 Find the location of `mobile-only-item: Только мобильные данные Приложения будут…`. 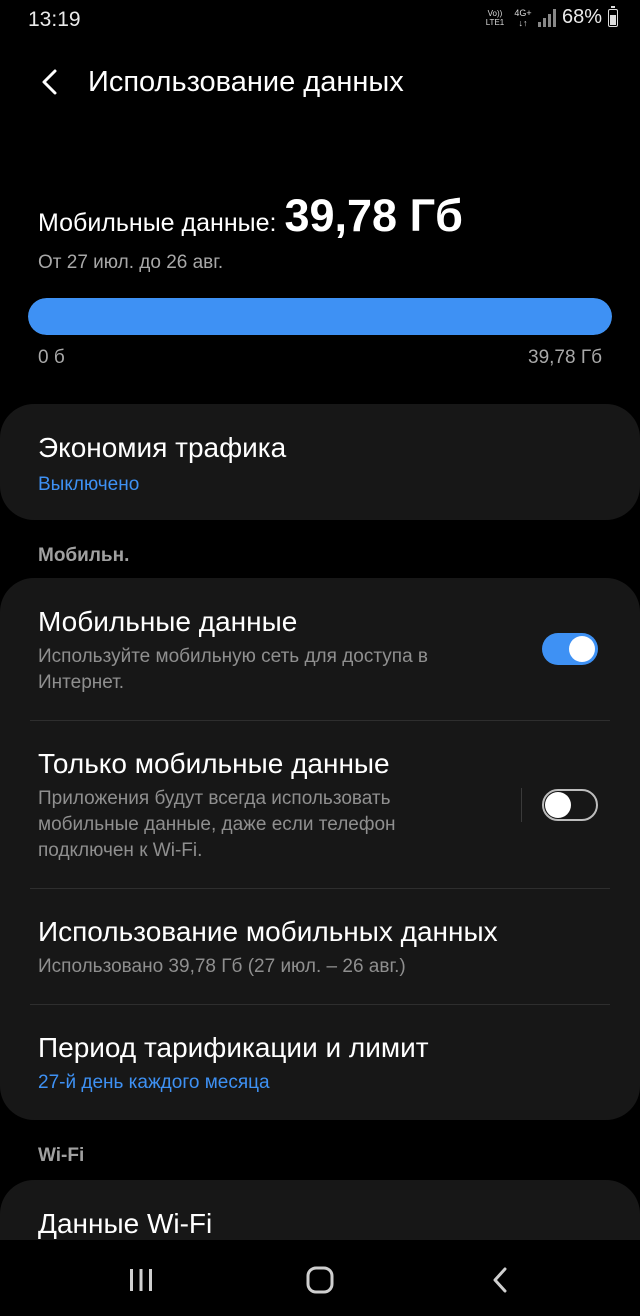

mobile-only-item: Только мобильные данные Приложения будут… is located at coordinates (250, 806).